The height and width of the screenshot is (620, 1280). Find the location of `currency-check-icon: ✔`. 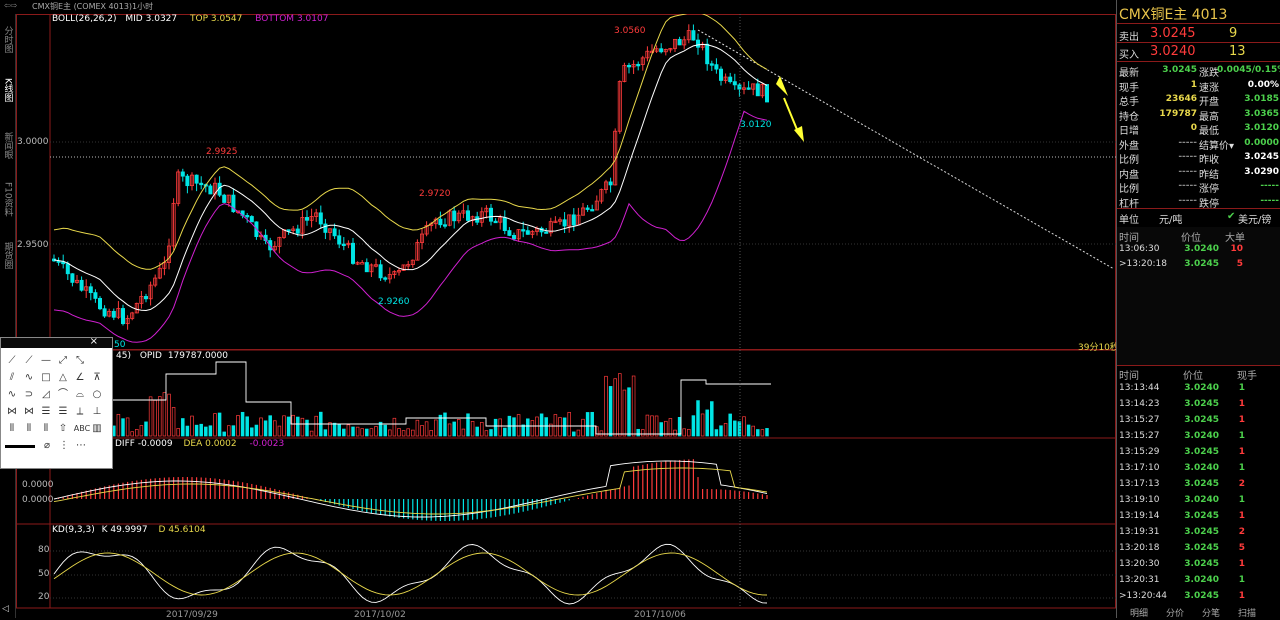

currency-check-icon: ✔ is located at coordinates (1231, 216).